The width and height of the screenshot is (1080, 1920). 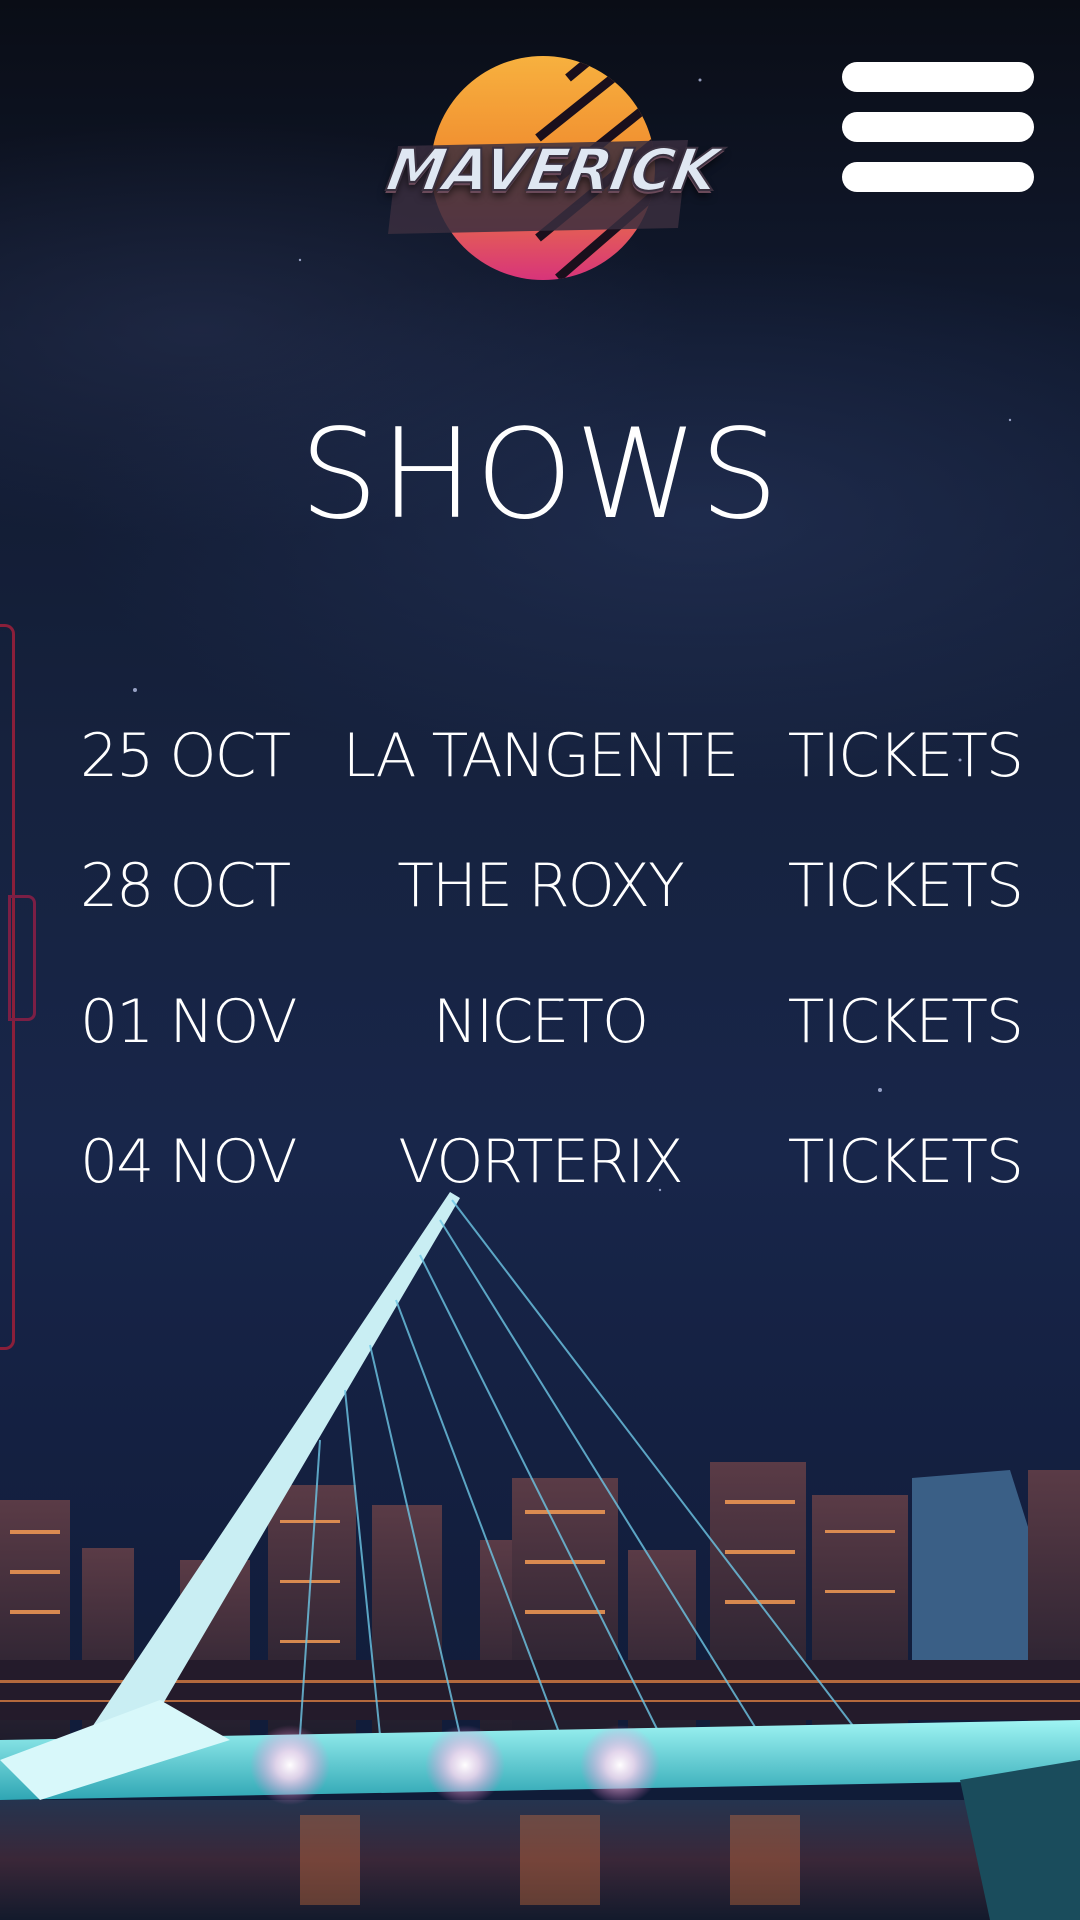 I want to click on show-date: 04 NOV, so click(x=189, y=1162).